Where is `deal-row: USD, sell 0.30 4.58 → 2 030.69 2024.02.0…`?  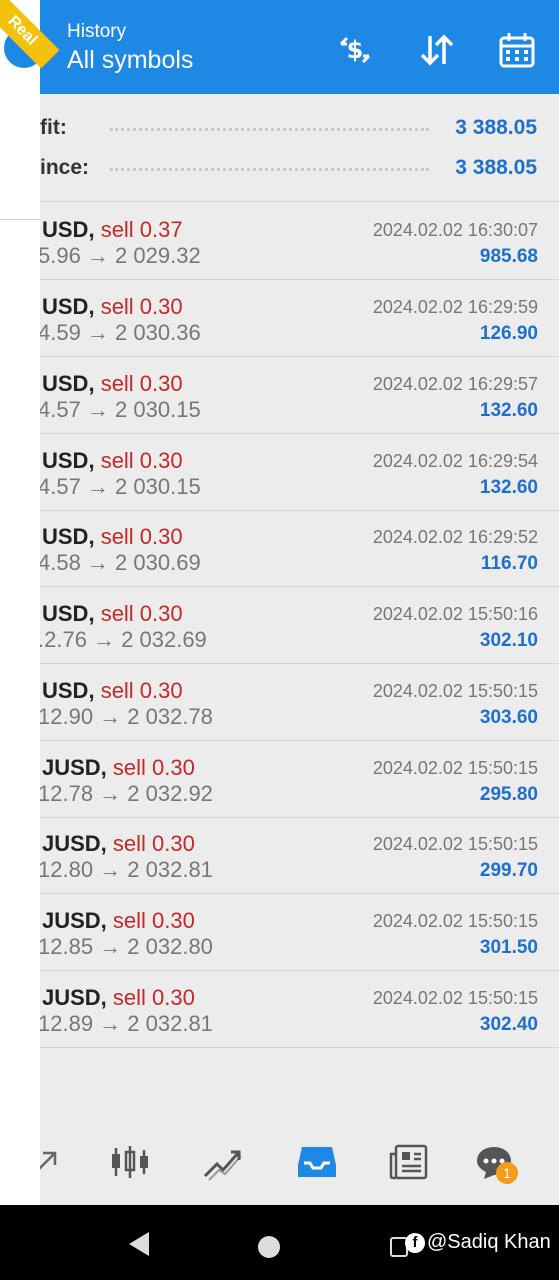 deal-row: USD, sell 0.30 4.58 → 2 030.69 2024.02.0… is located at coordinates (298, 548).